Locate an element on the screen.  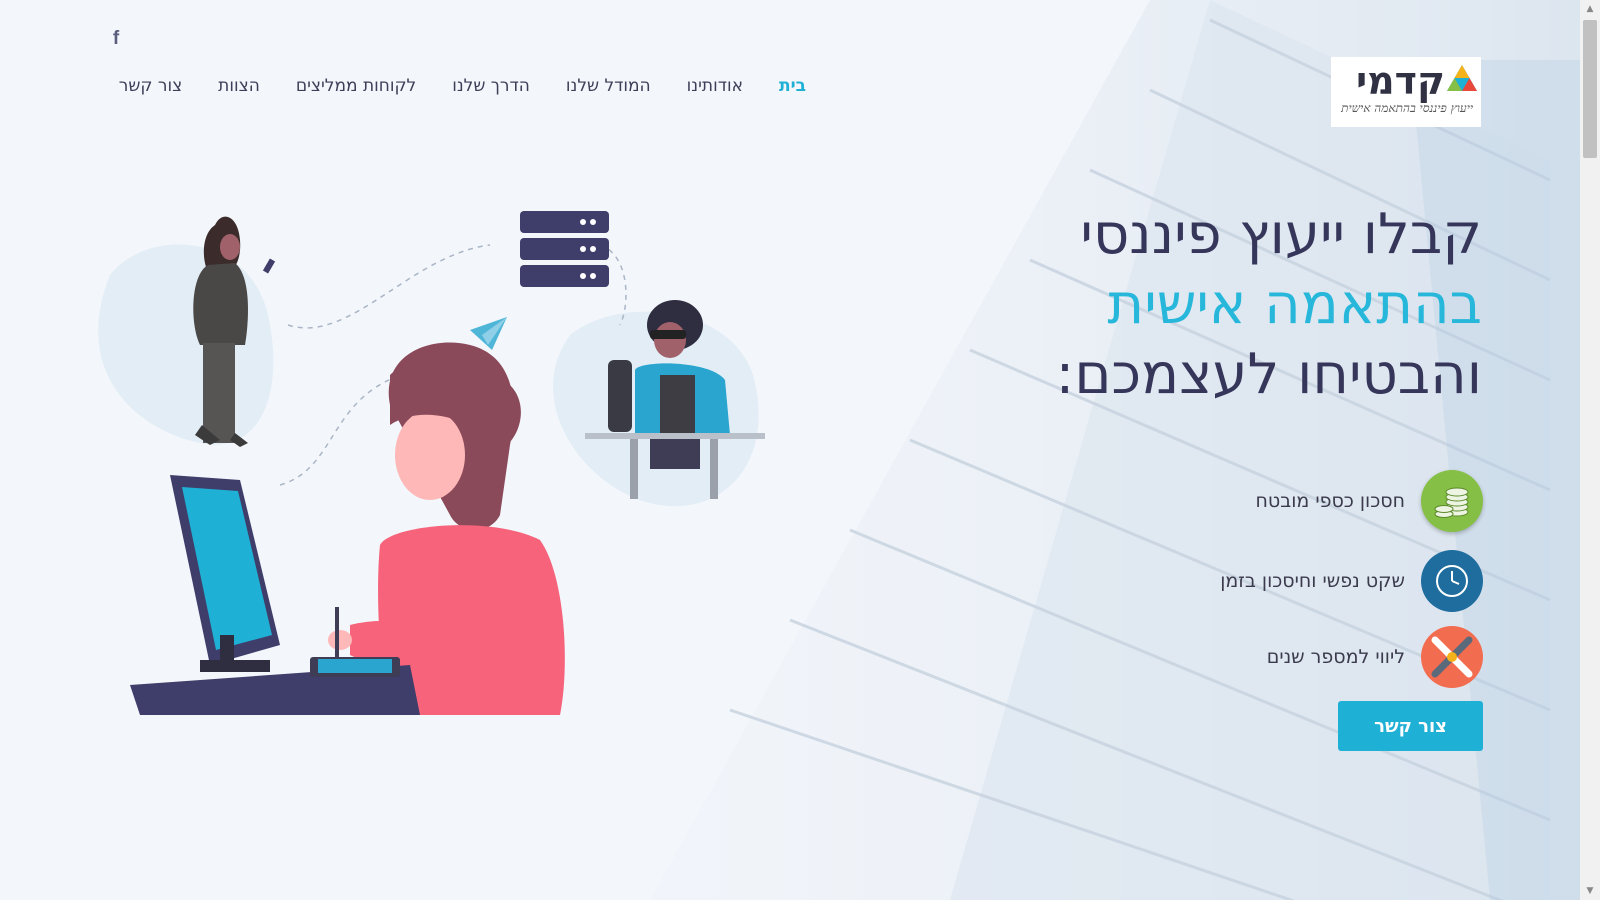
clock-icon is located at coordinates (1452, 581).